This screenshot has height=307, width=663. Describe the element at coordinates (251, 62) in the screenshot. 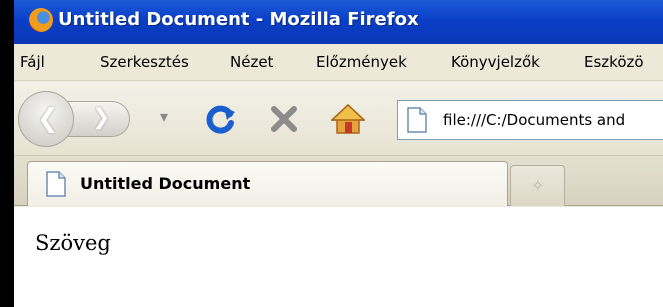

I see `menu-view: Nézet` at that location.